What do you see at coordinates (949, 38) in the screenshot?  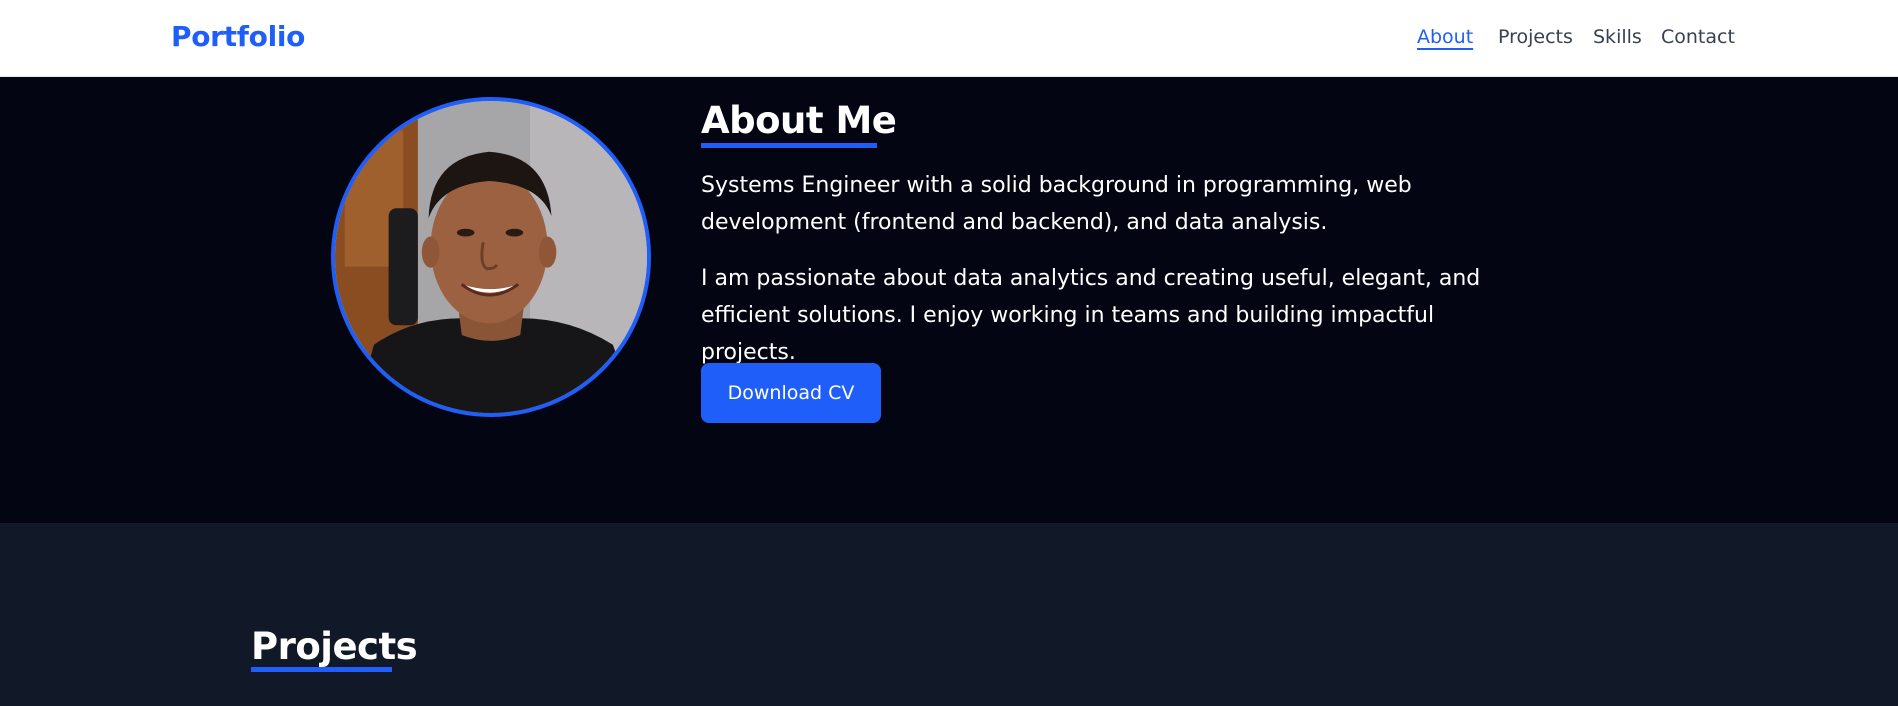 I see `navbar: Portfolio About Projects Skills Contact` at bounding box center [949, 38].